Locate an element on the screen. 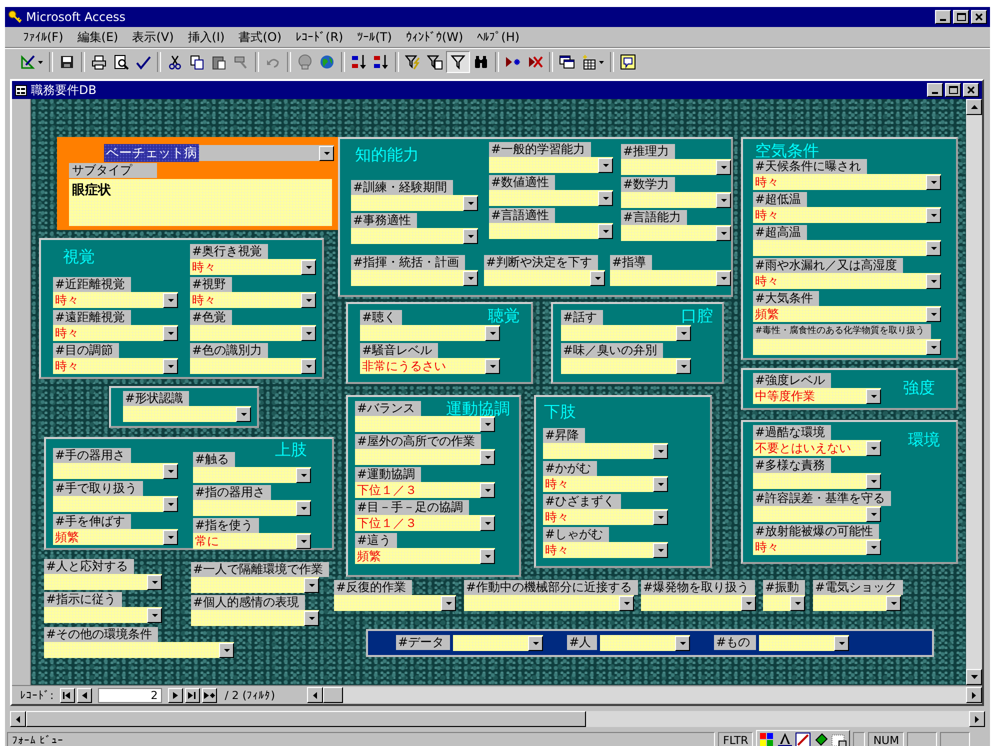 The image size is (992, 746). new-record-button is located at coordinates (209, 695).